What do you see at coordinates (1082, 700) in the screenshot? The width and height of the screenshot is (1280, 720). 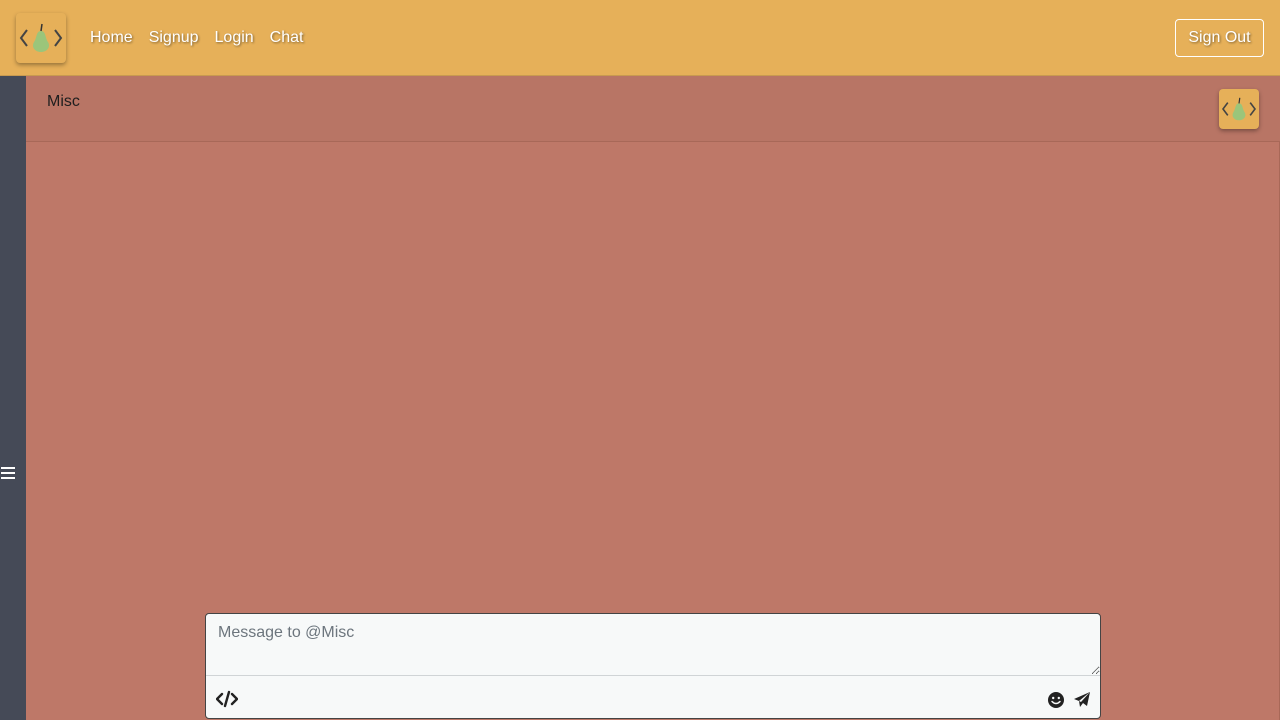 I see `paper-plane-icon` at bounding box center [1082, 700].